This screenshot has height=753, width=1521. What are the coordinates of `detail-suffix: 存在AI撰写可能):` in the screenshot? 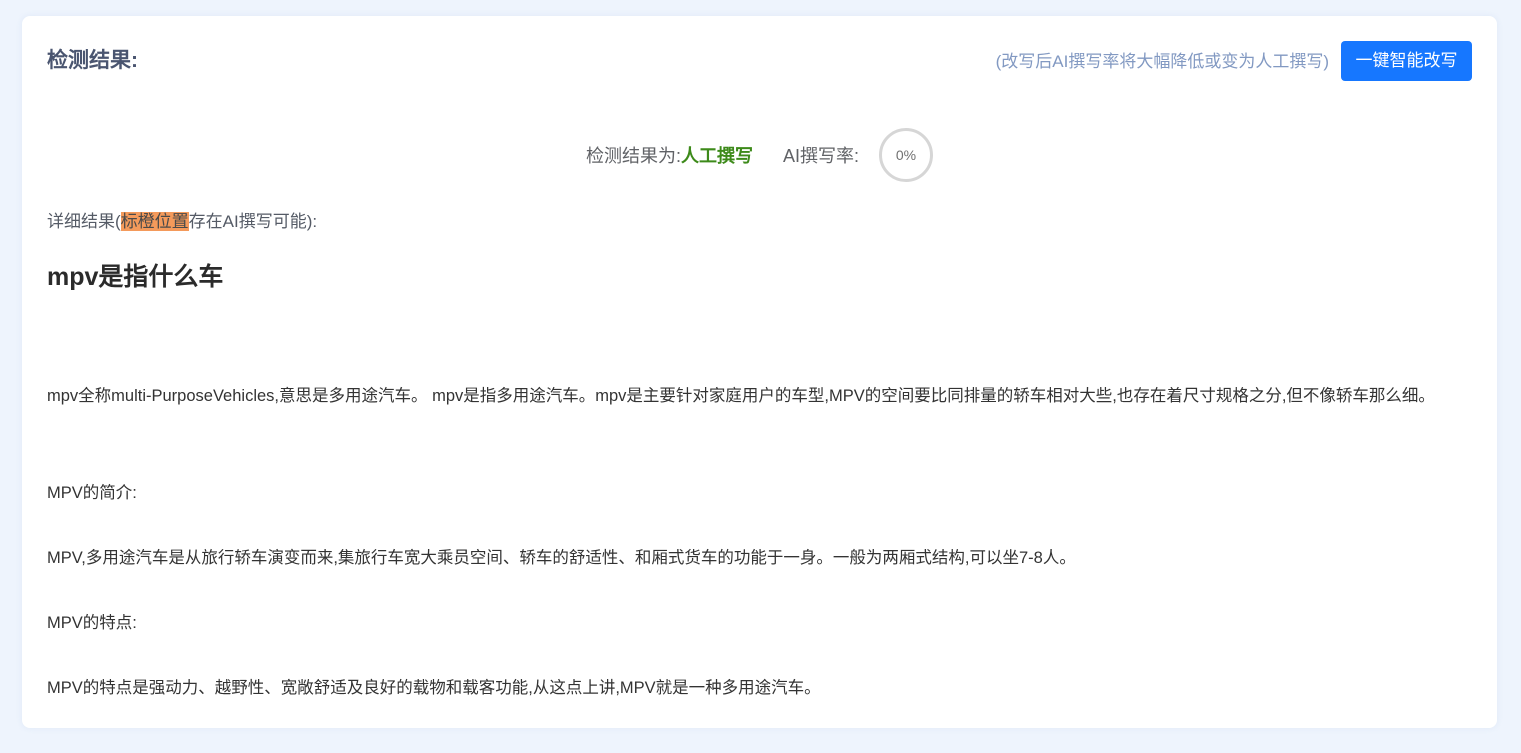 It's located at (253, 221).